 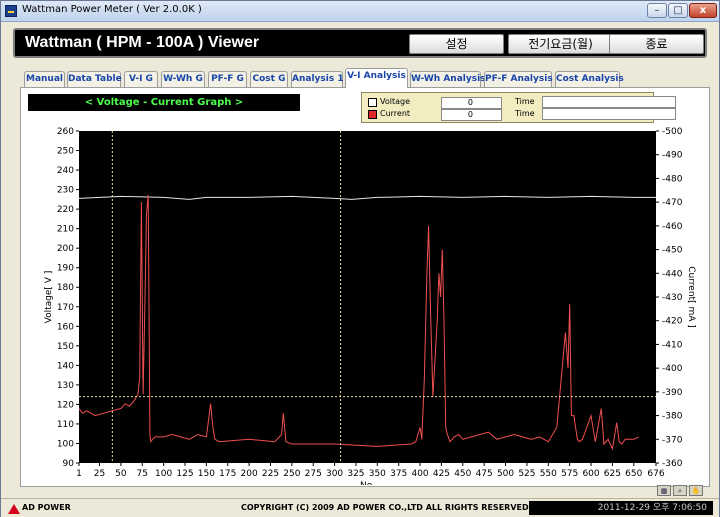 What do you see at coordinates (313, 474) in the screenshot?
I see `x-tick-label: 275` at bounding box center [313, 474].